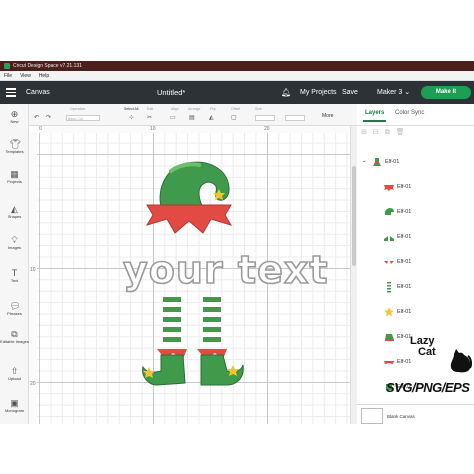  I want to click on plus-icon: ⊕, so click(14, 114).